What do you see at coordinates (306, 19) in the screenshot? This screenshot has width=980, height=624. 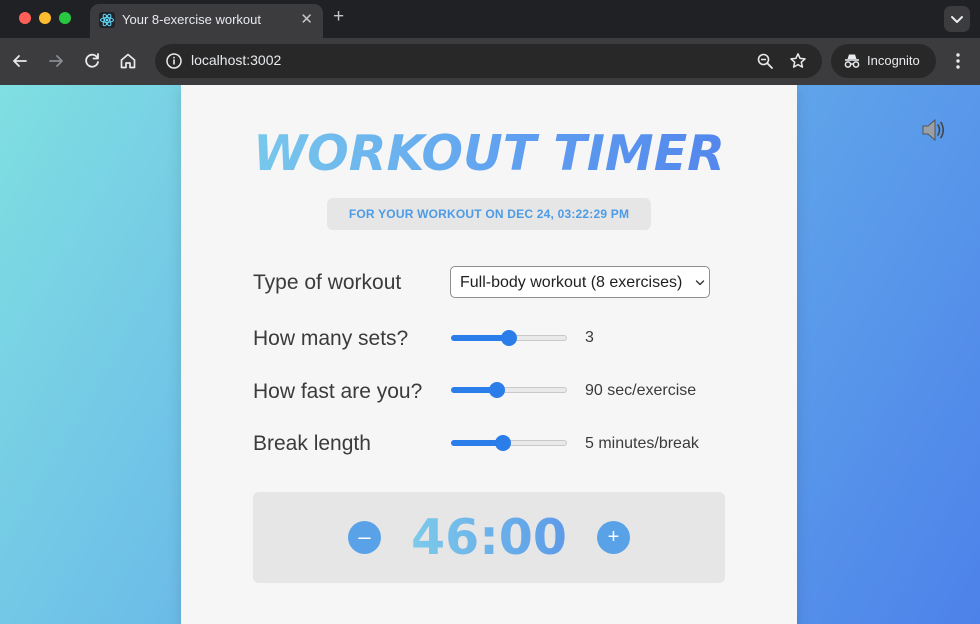 I see `close-icon: ✕` at bounding box center [306, 19].